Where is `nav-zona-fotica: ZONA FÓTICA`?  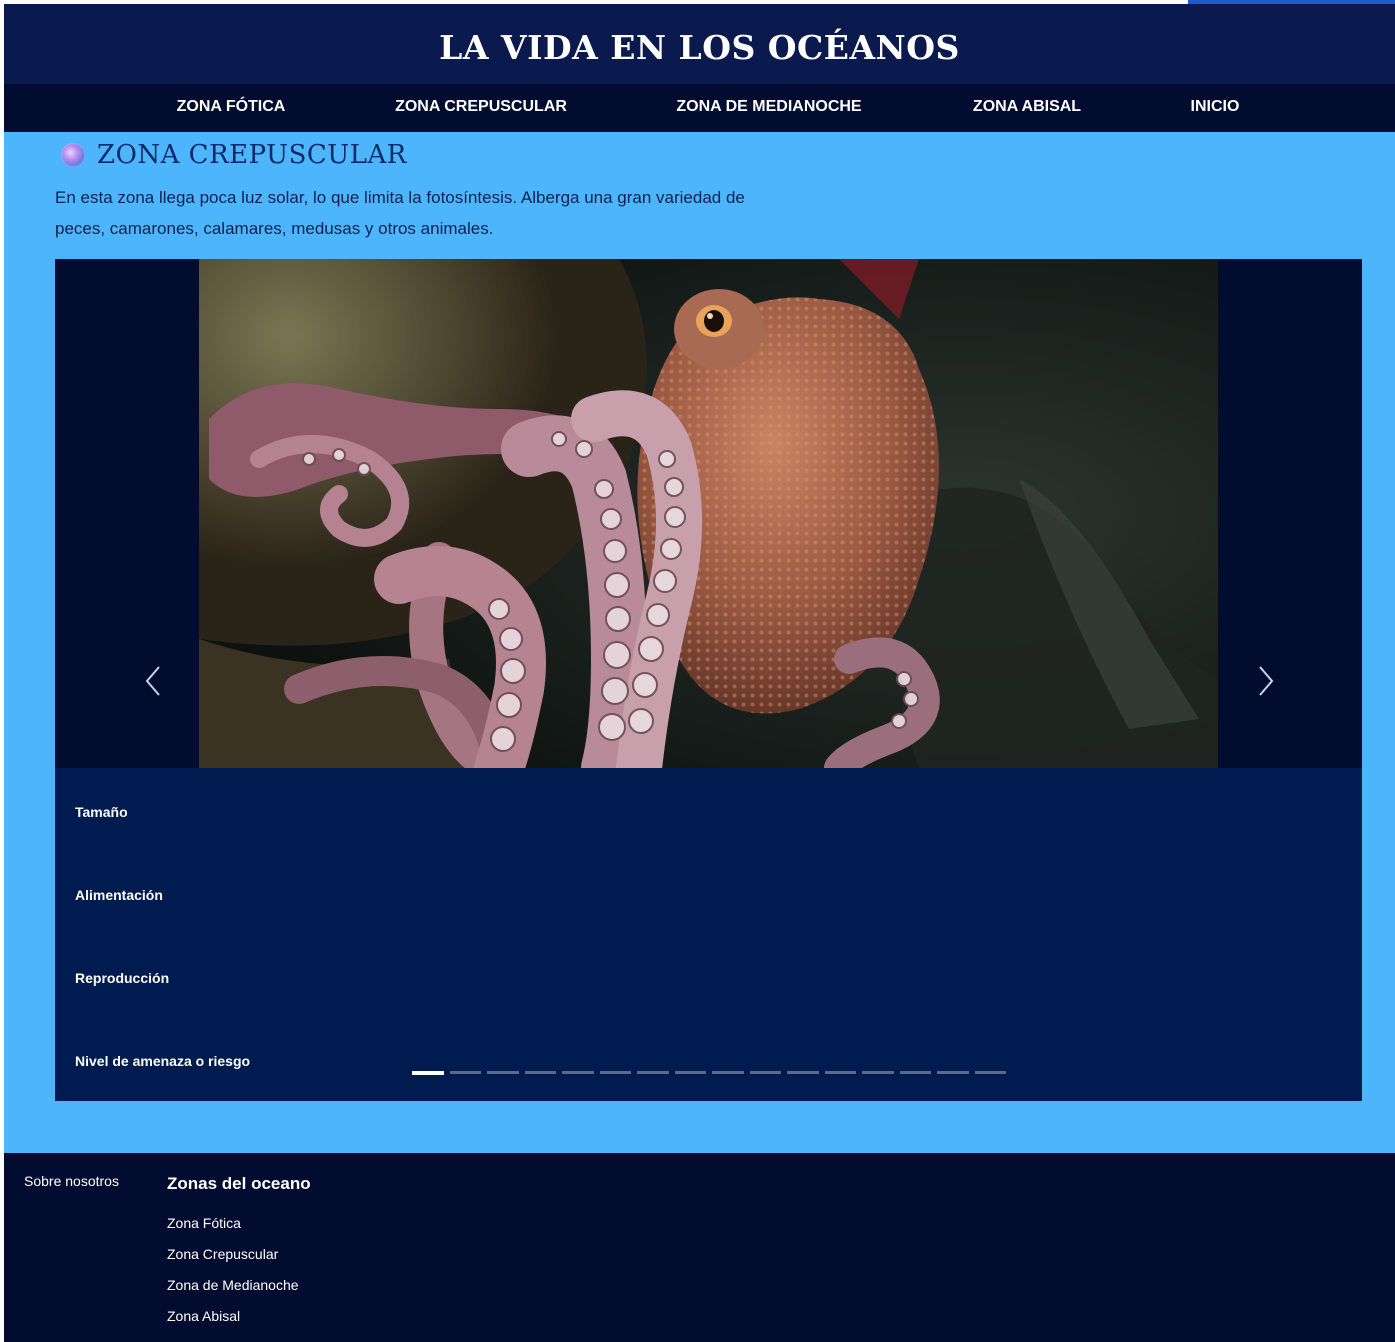
nav-zona-fotica: ZONA FÓTICA is located at coordinates (231, 108).